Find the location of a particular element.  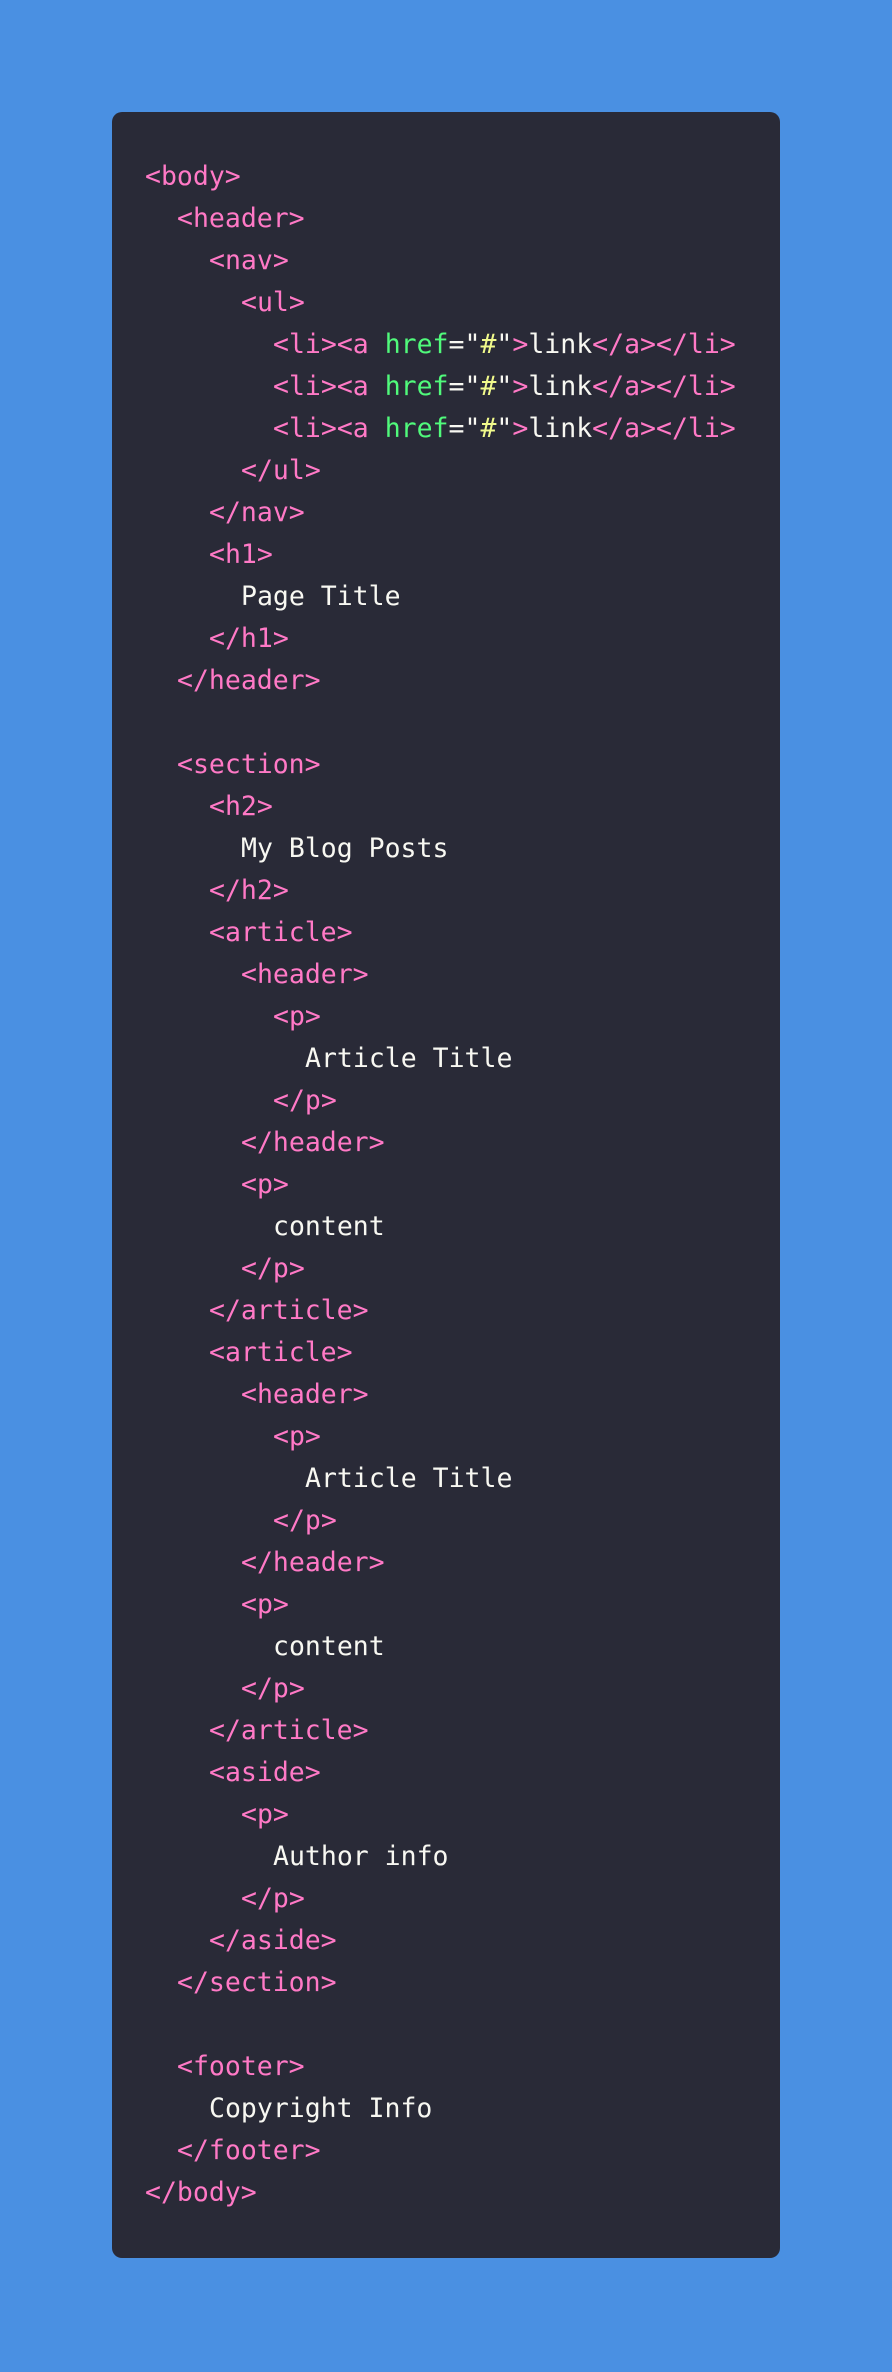

code-tag-token: </footer> is located at coordinates (249, 2150).